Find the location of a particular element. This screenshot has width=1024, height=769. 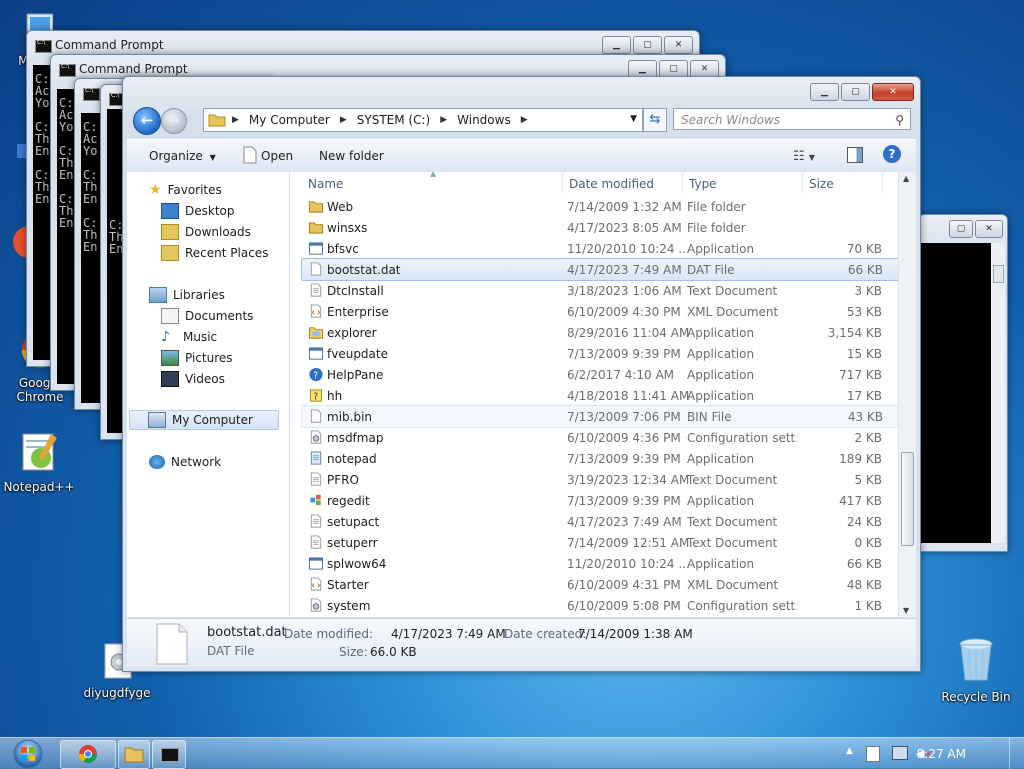

file-row-mib-bin: mib.bin 7/13/2009 7:06 PM BIN File 43 KB is located at coordinates (599, 416).